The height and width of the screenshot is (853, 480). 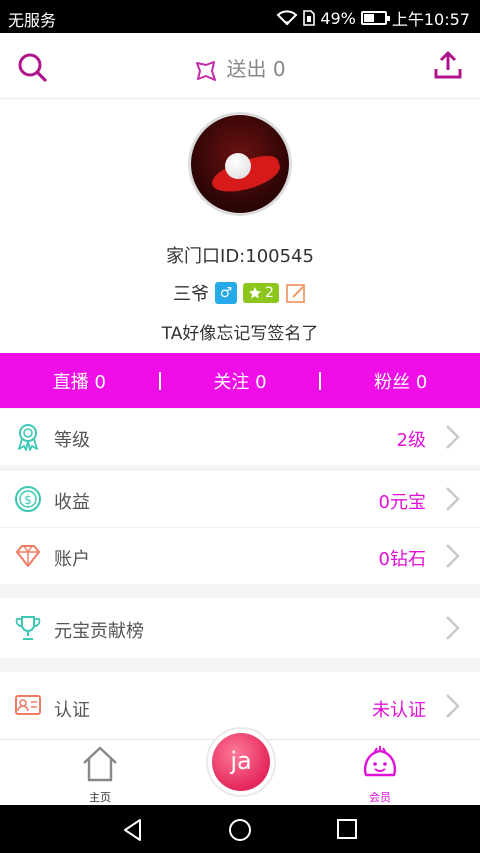 I want to click on stat-following: 关注 0, so click(x=240, y=381).